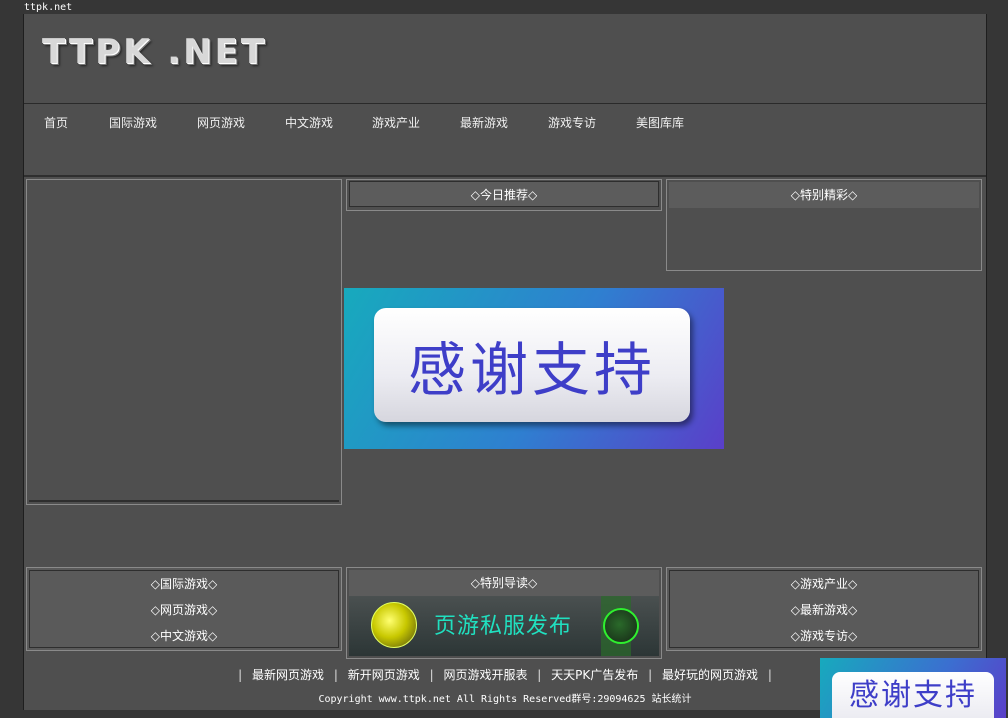 The width and height of the screenshot is (1008, 718). Describe the element at coordinates (913, 695) in the screenshot. I see `floating-thanks-ad-text: 感谢支持` at that location.